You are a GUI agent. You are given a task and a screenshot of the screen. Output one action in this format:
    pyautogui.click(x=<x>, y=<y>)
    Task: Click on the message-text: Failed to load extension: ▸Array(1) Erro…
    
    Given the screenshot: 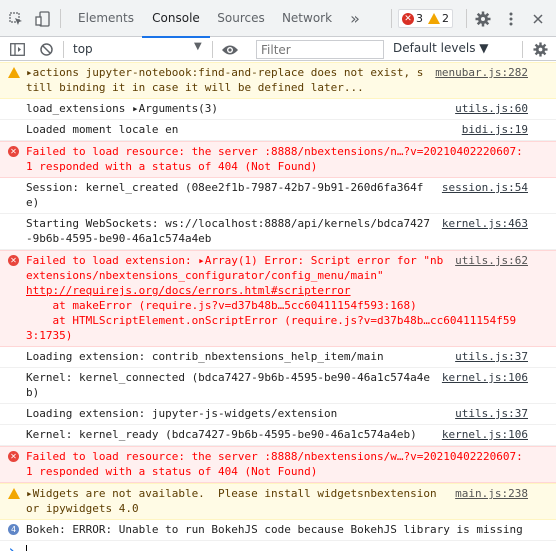 What is the action you would take?
    pyautogui.click(x=234, y=268)
    